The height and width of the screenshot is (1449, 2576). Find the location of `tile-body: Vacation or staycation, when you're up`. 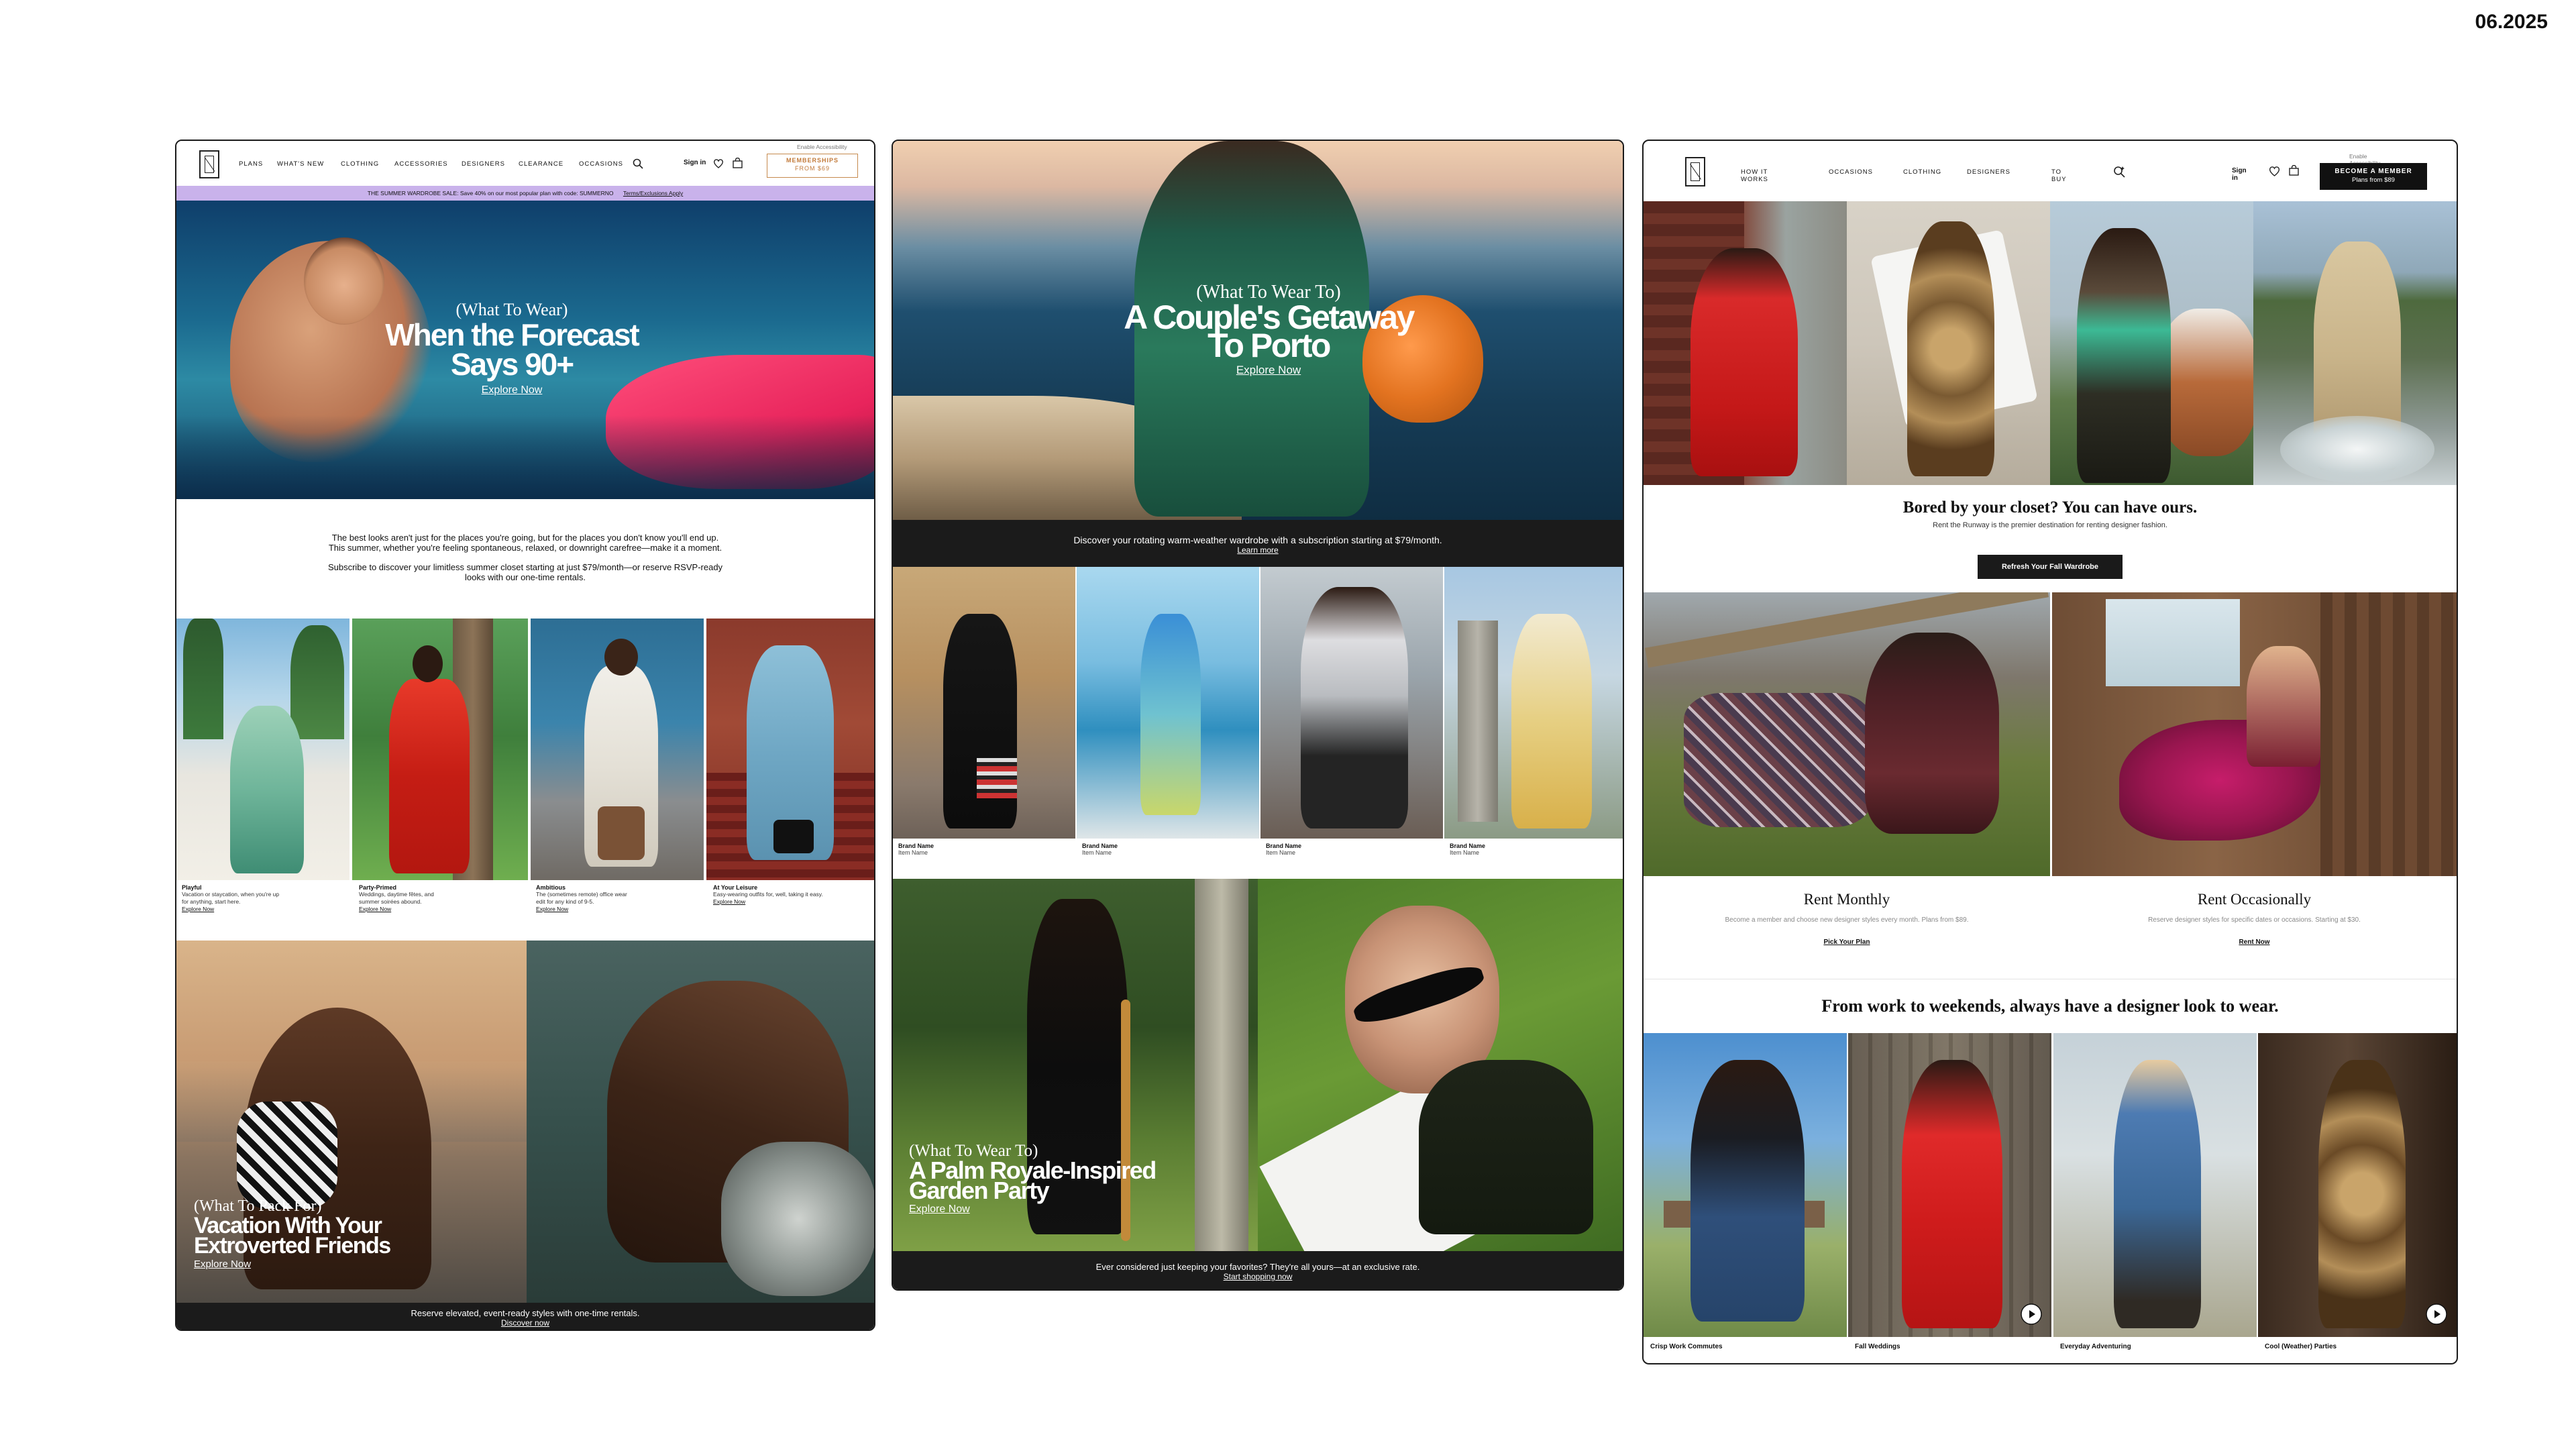

tile-body: Vacation or staycation, when you're up is located at coordinates (231, 894).